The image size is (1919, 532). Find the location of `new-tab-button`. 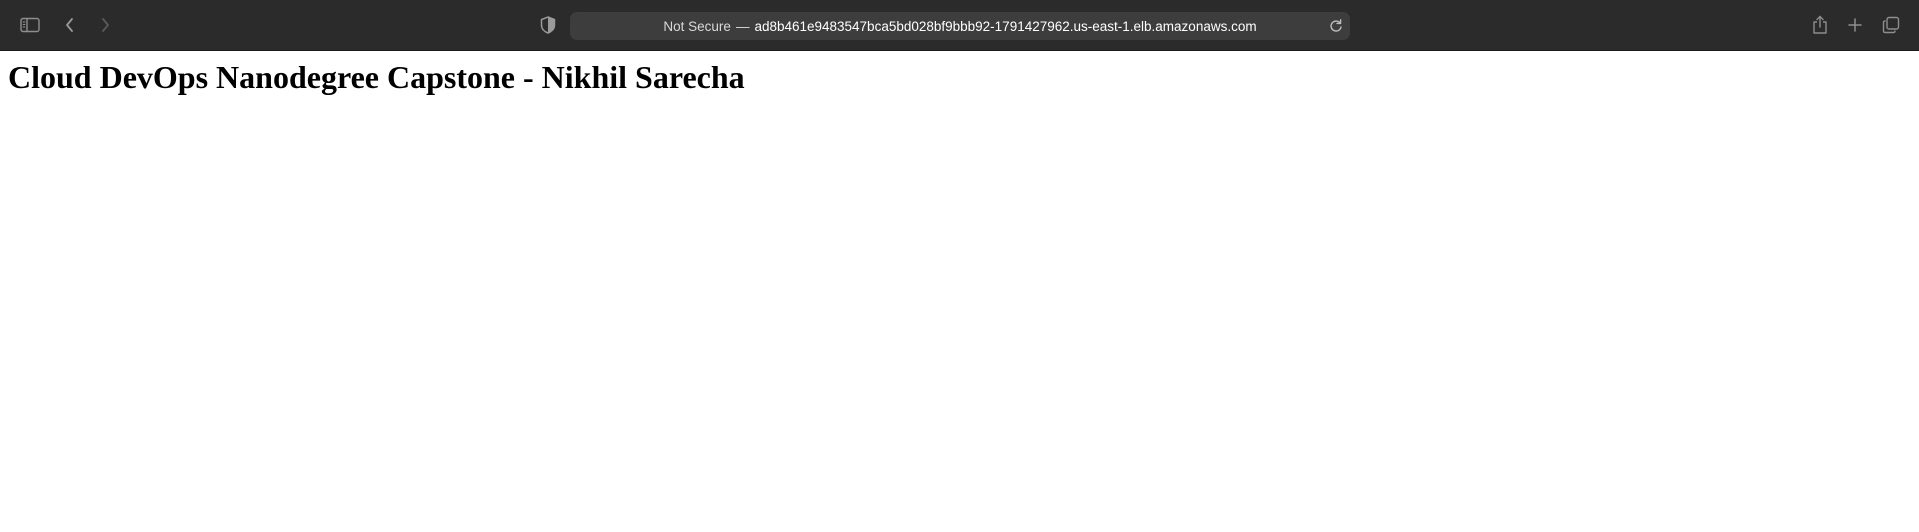

new-tab-button is located at coordinates (1855, 25).